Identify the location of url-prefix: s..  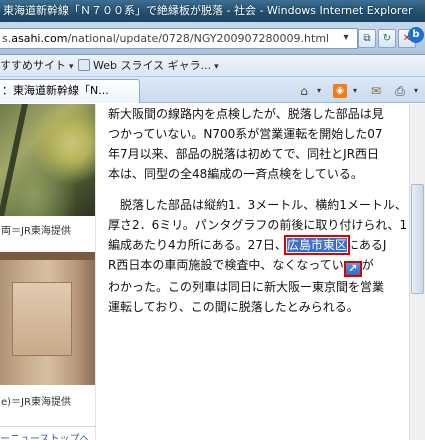
(7, 38).